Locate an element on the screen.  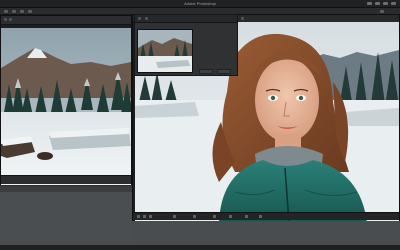
app-title: Adobe Photoshop is located at coordinates (200, 3).